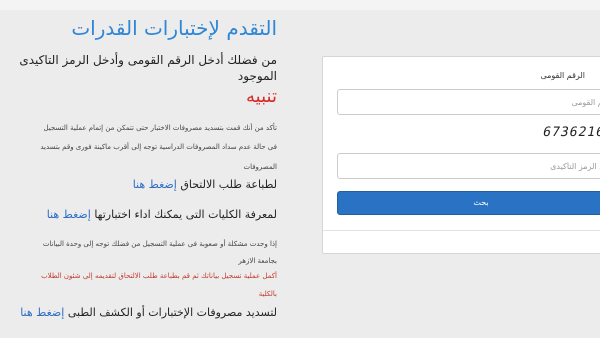 This screenshot has width=600, height=338. Describe the element at coordinates (155, 184) in the screenshot. I see `print-application-link: إضغط هنا` at that location.